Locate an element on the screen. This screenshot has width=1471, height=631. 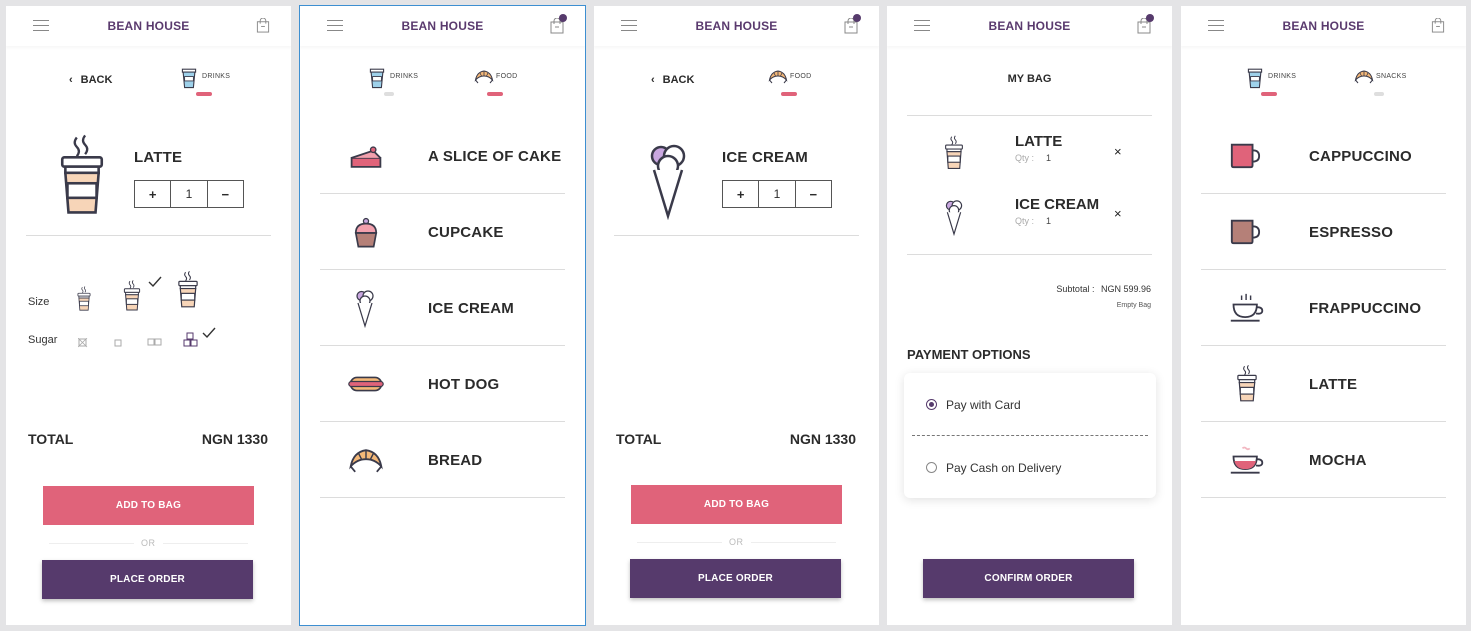
checkmark-icon is located at coordinates (155, 282).